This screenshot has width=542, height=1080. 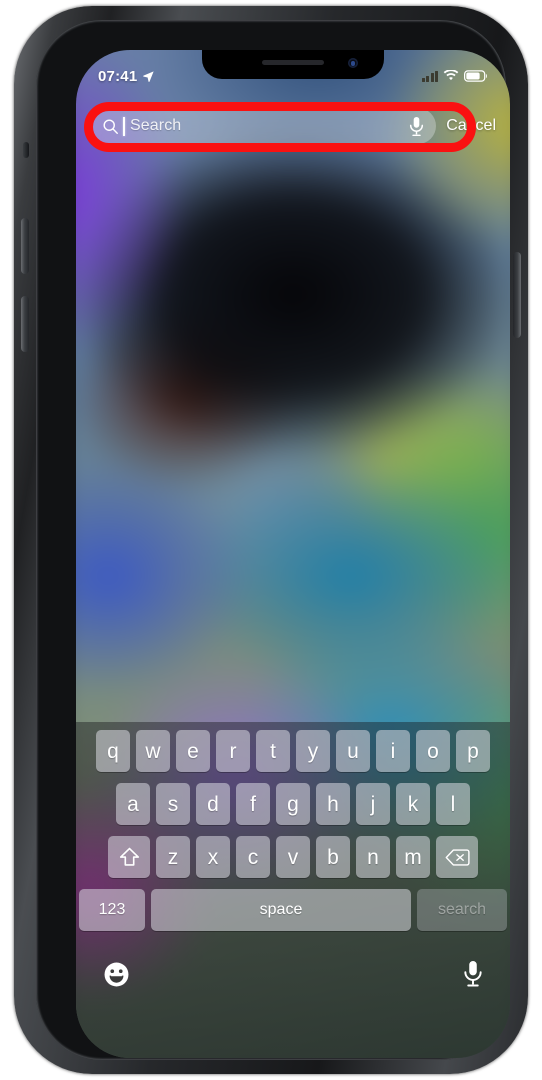 I want to click on status-bar-time: 07:41, so click(x=118, y=76).